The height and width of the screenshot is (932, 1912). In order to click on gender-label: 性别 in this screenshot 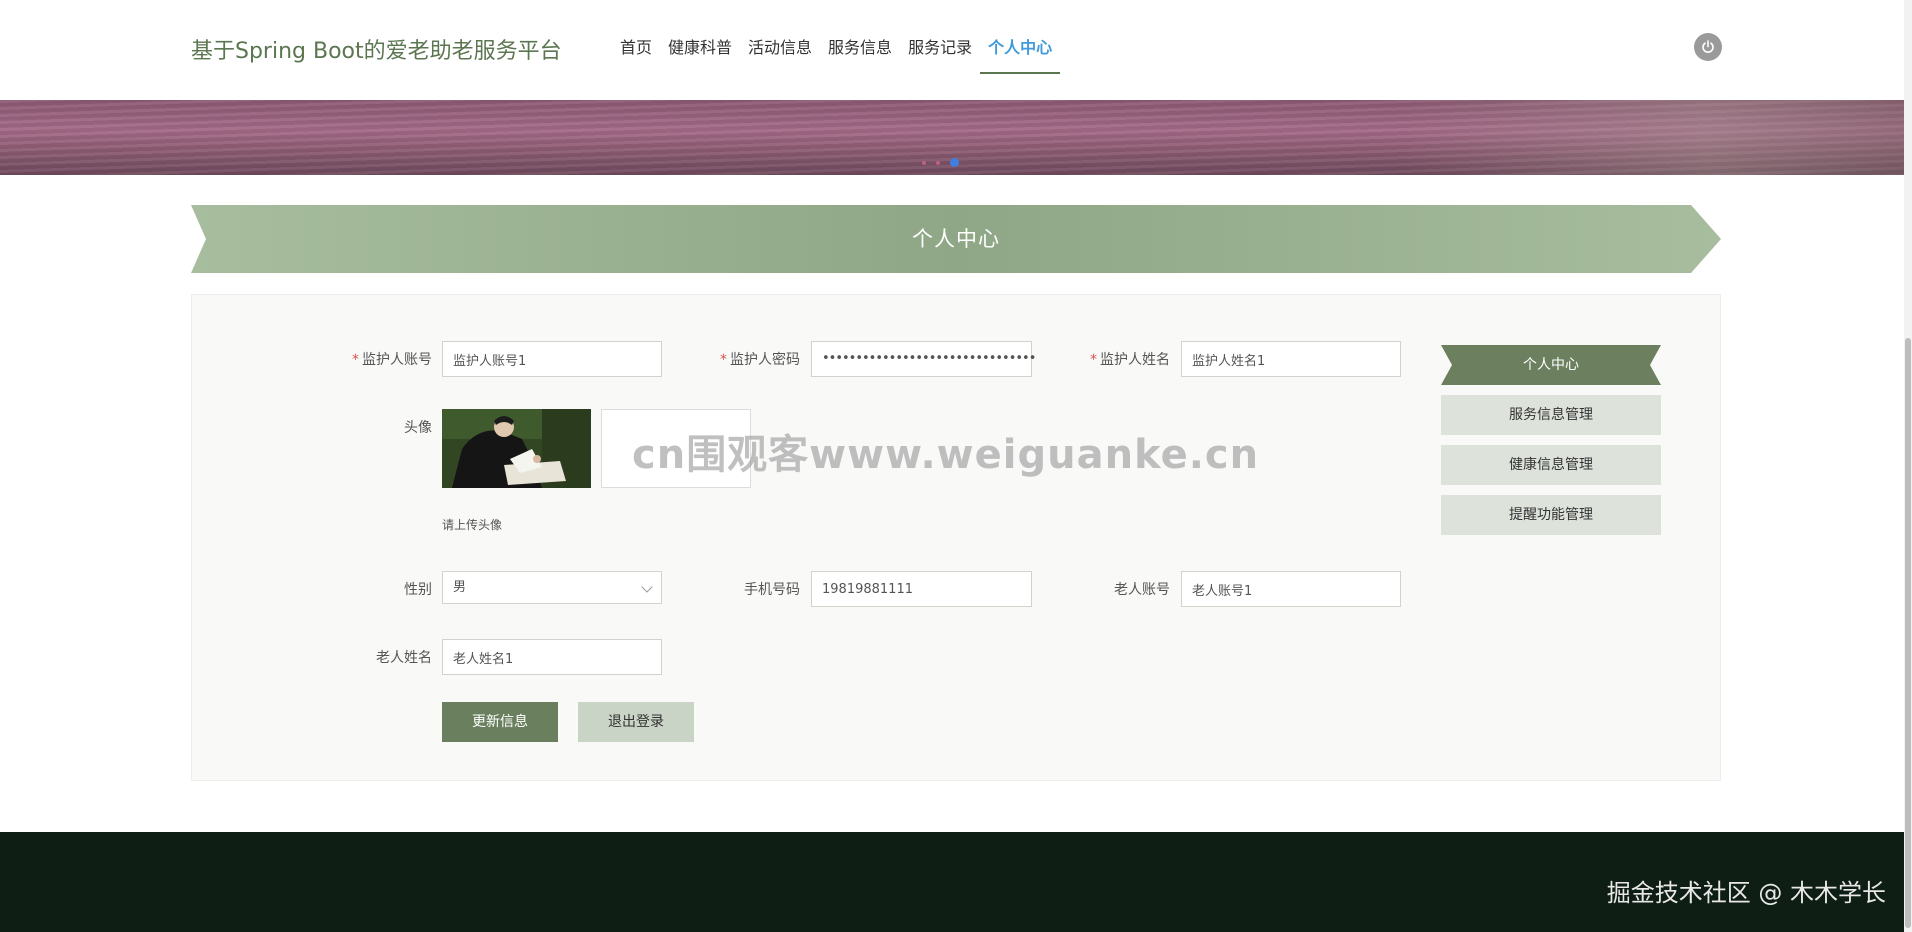, I will do `click(418, 590)`.